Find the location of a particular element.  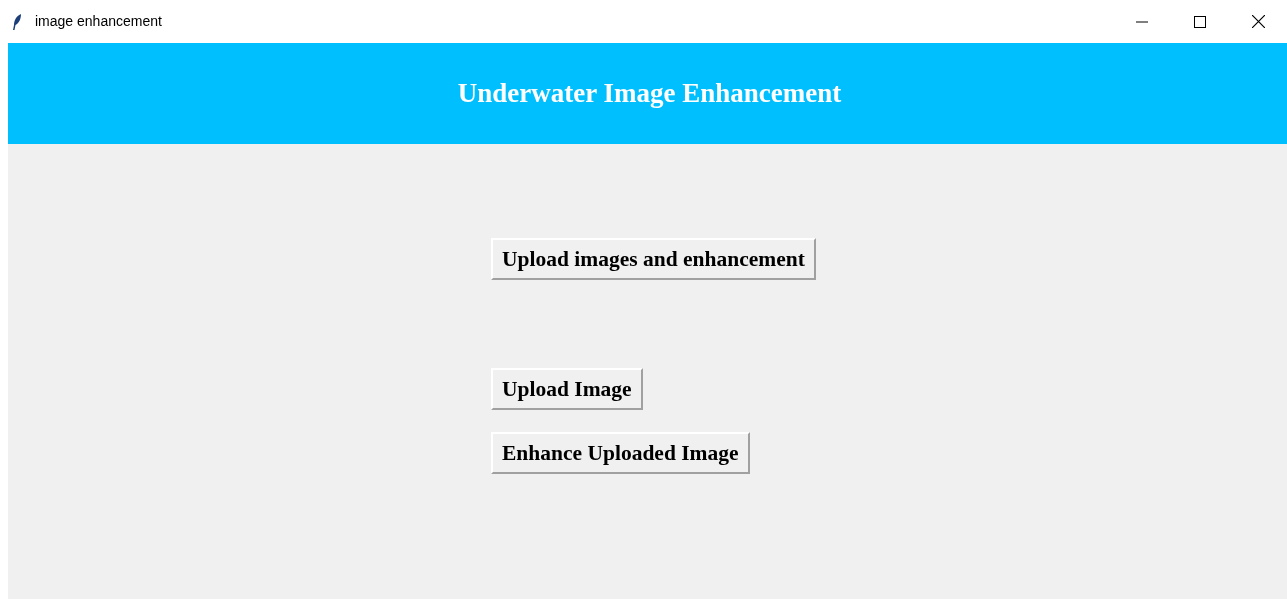

action-button: Upload images and enhancement is located at coordinates (653, 259).